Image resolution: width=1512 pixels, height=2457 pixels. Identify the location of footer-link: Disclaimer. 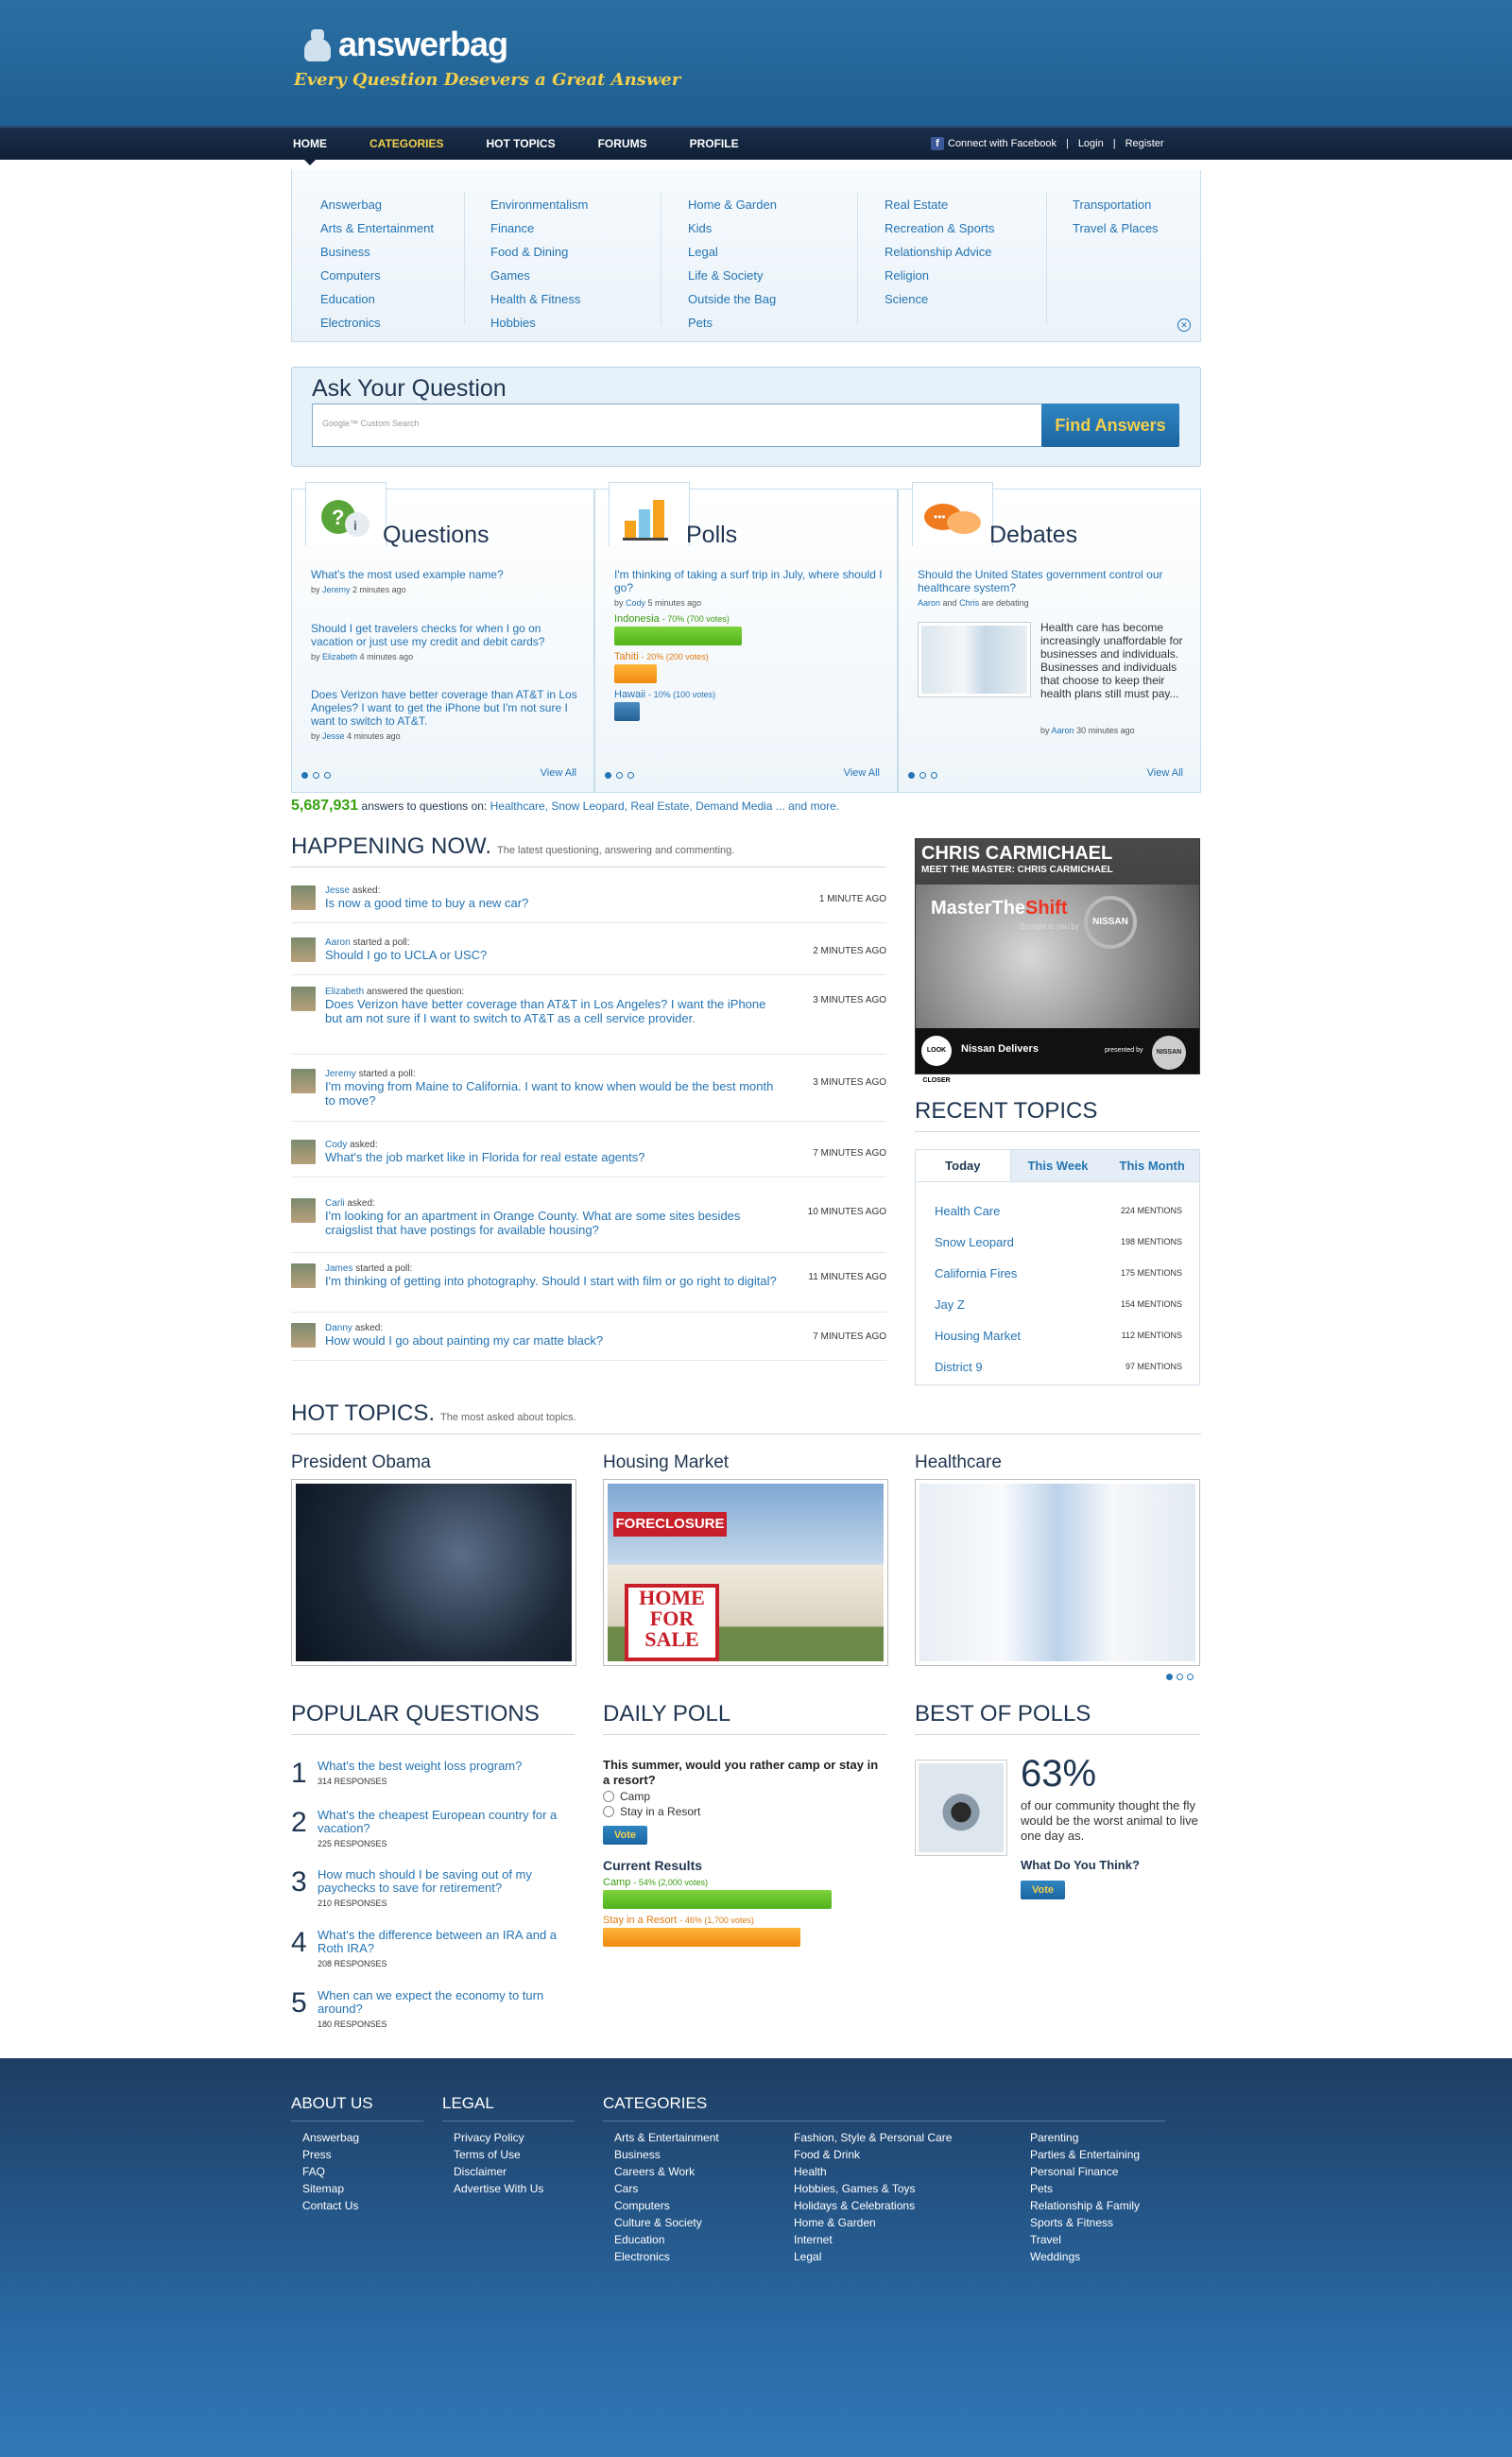
(514, 2171).